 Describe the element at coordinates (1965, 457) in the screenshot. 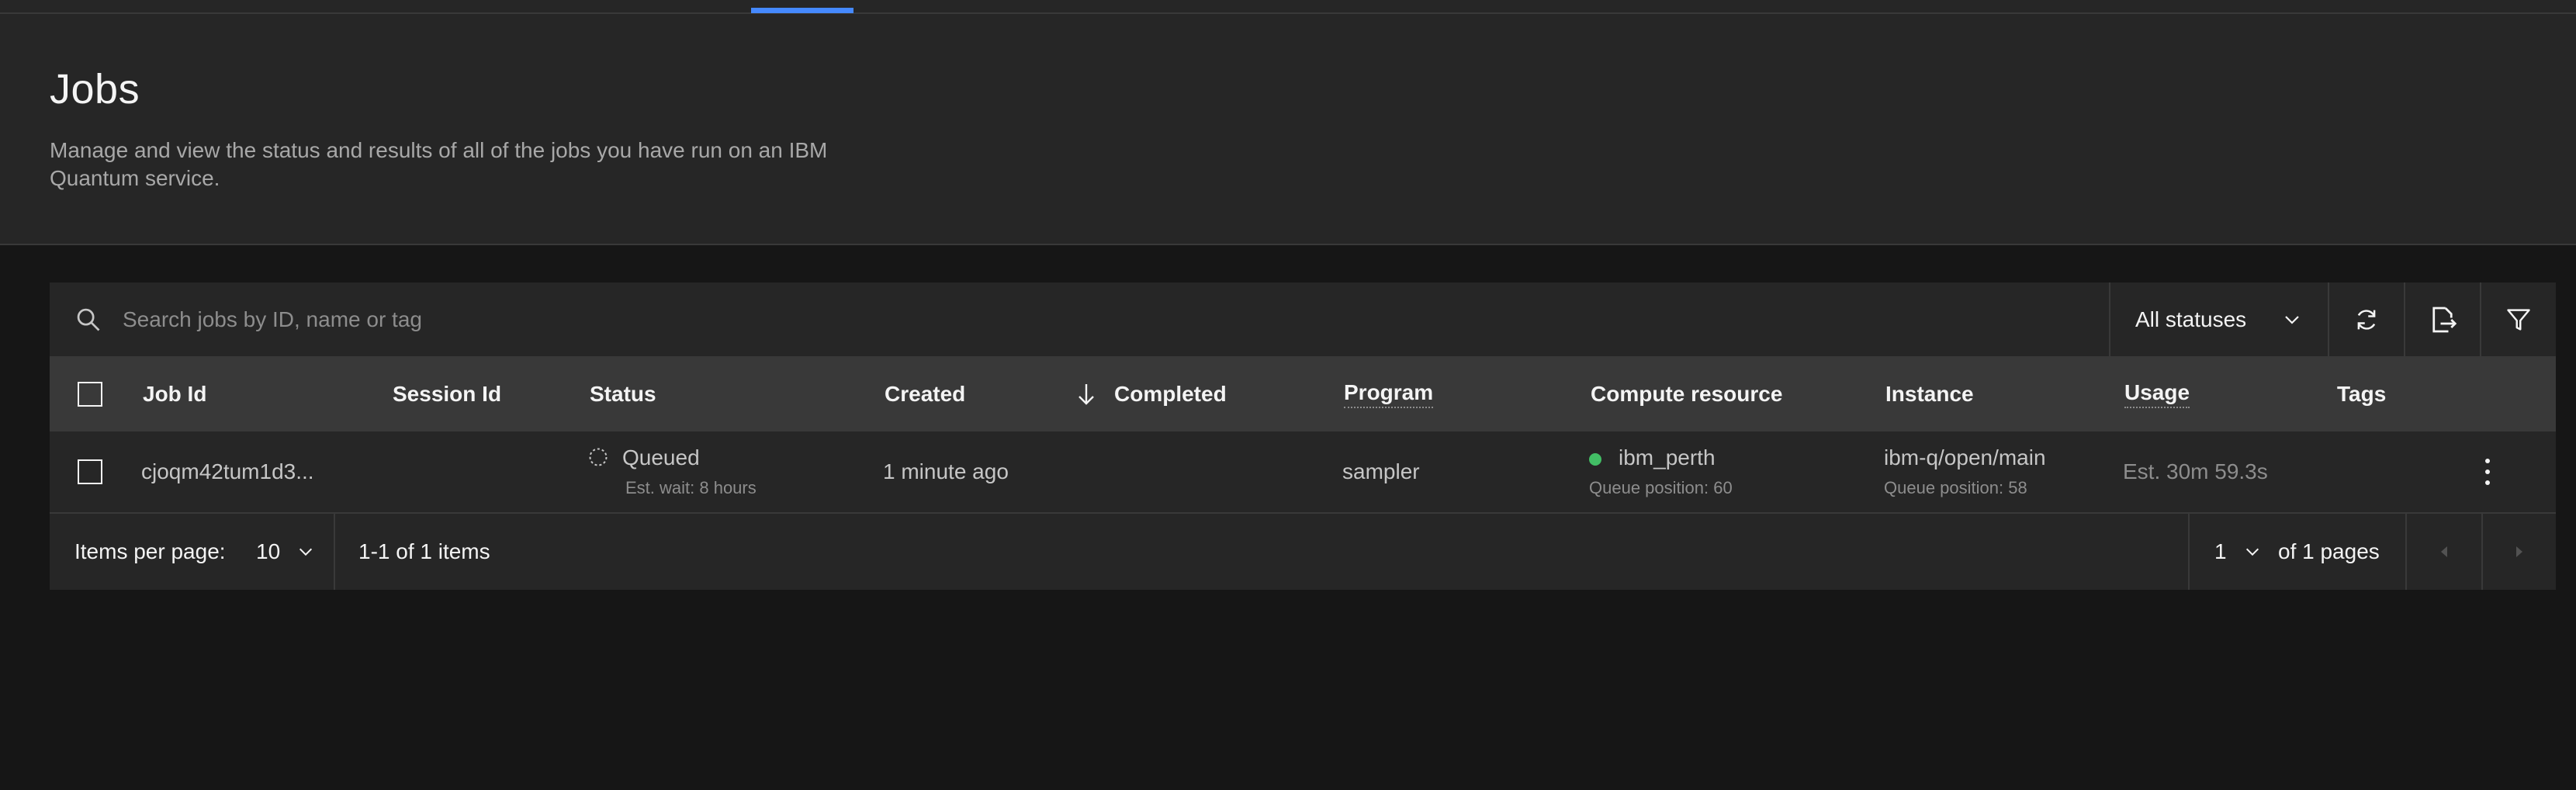

I see `instance-cell: ibm-q/open/main` at that location.